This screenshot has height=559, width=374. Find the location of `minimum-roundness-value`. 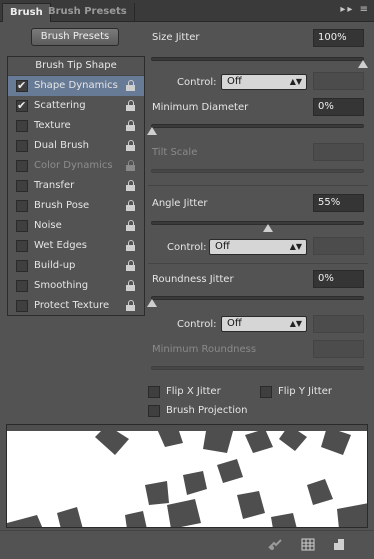

minimum-roundness-value is located at coordinates (338, 349).